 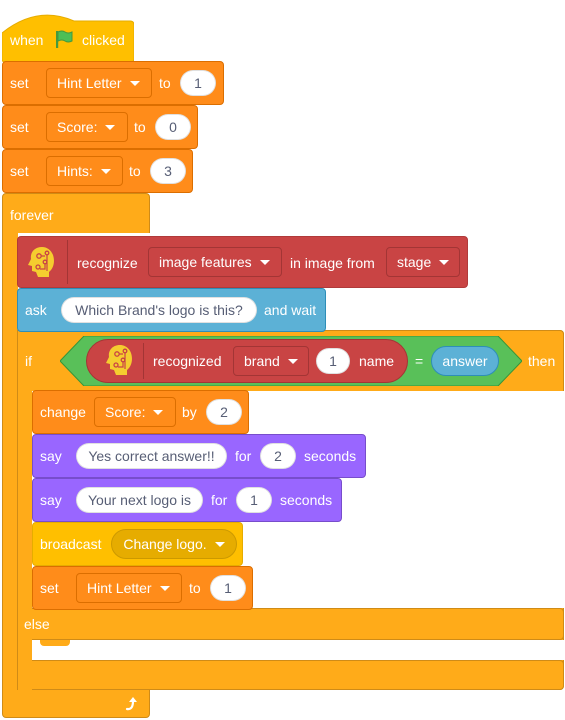 What do you see at coordinates (28, 361) in the screenshot?
I see `if-label: if` at bounding box center [28, 361].